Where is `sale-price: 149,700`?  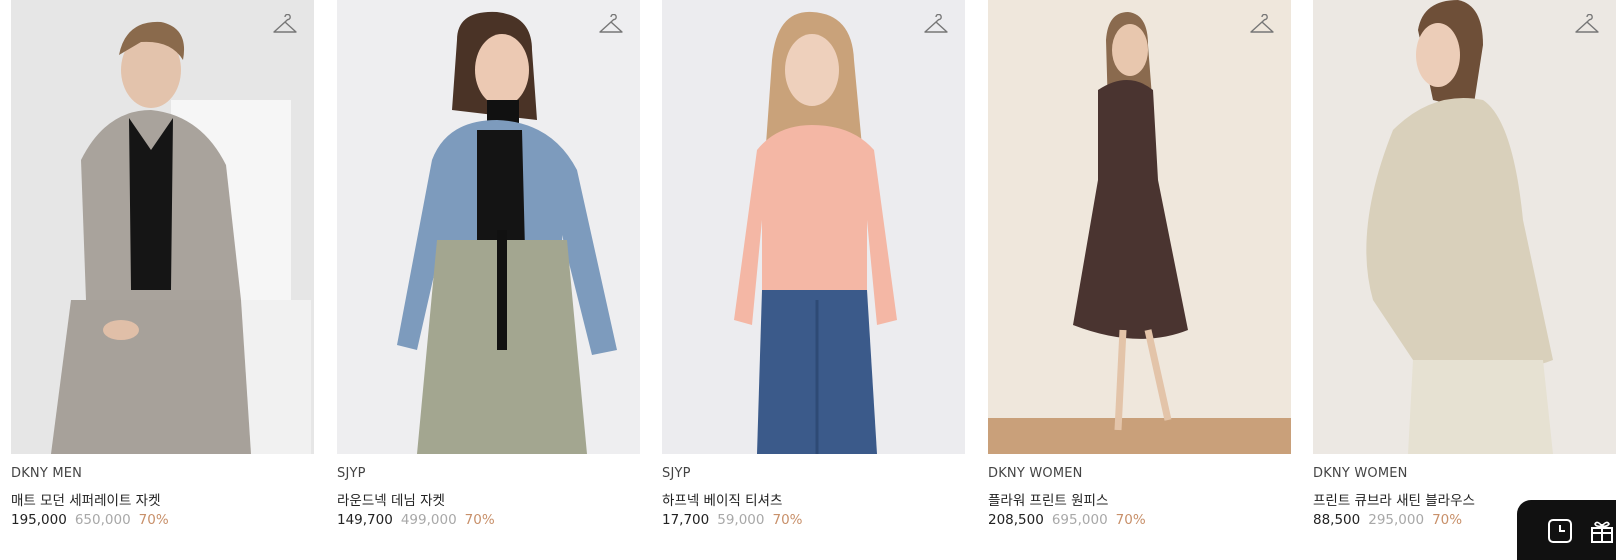 sale-price: 149,700 is located at coordinates (365, 520).